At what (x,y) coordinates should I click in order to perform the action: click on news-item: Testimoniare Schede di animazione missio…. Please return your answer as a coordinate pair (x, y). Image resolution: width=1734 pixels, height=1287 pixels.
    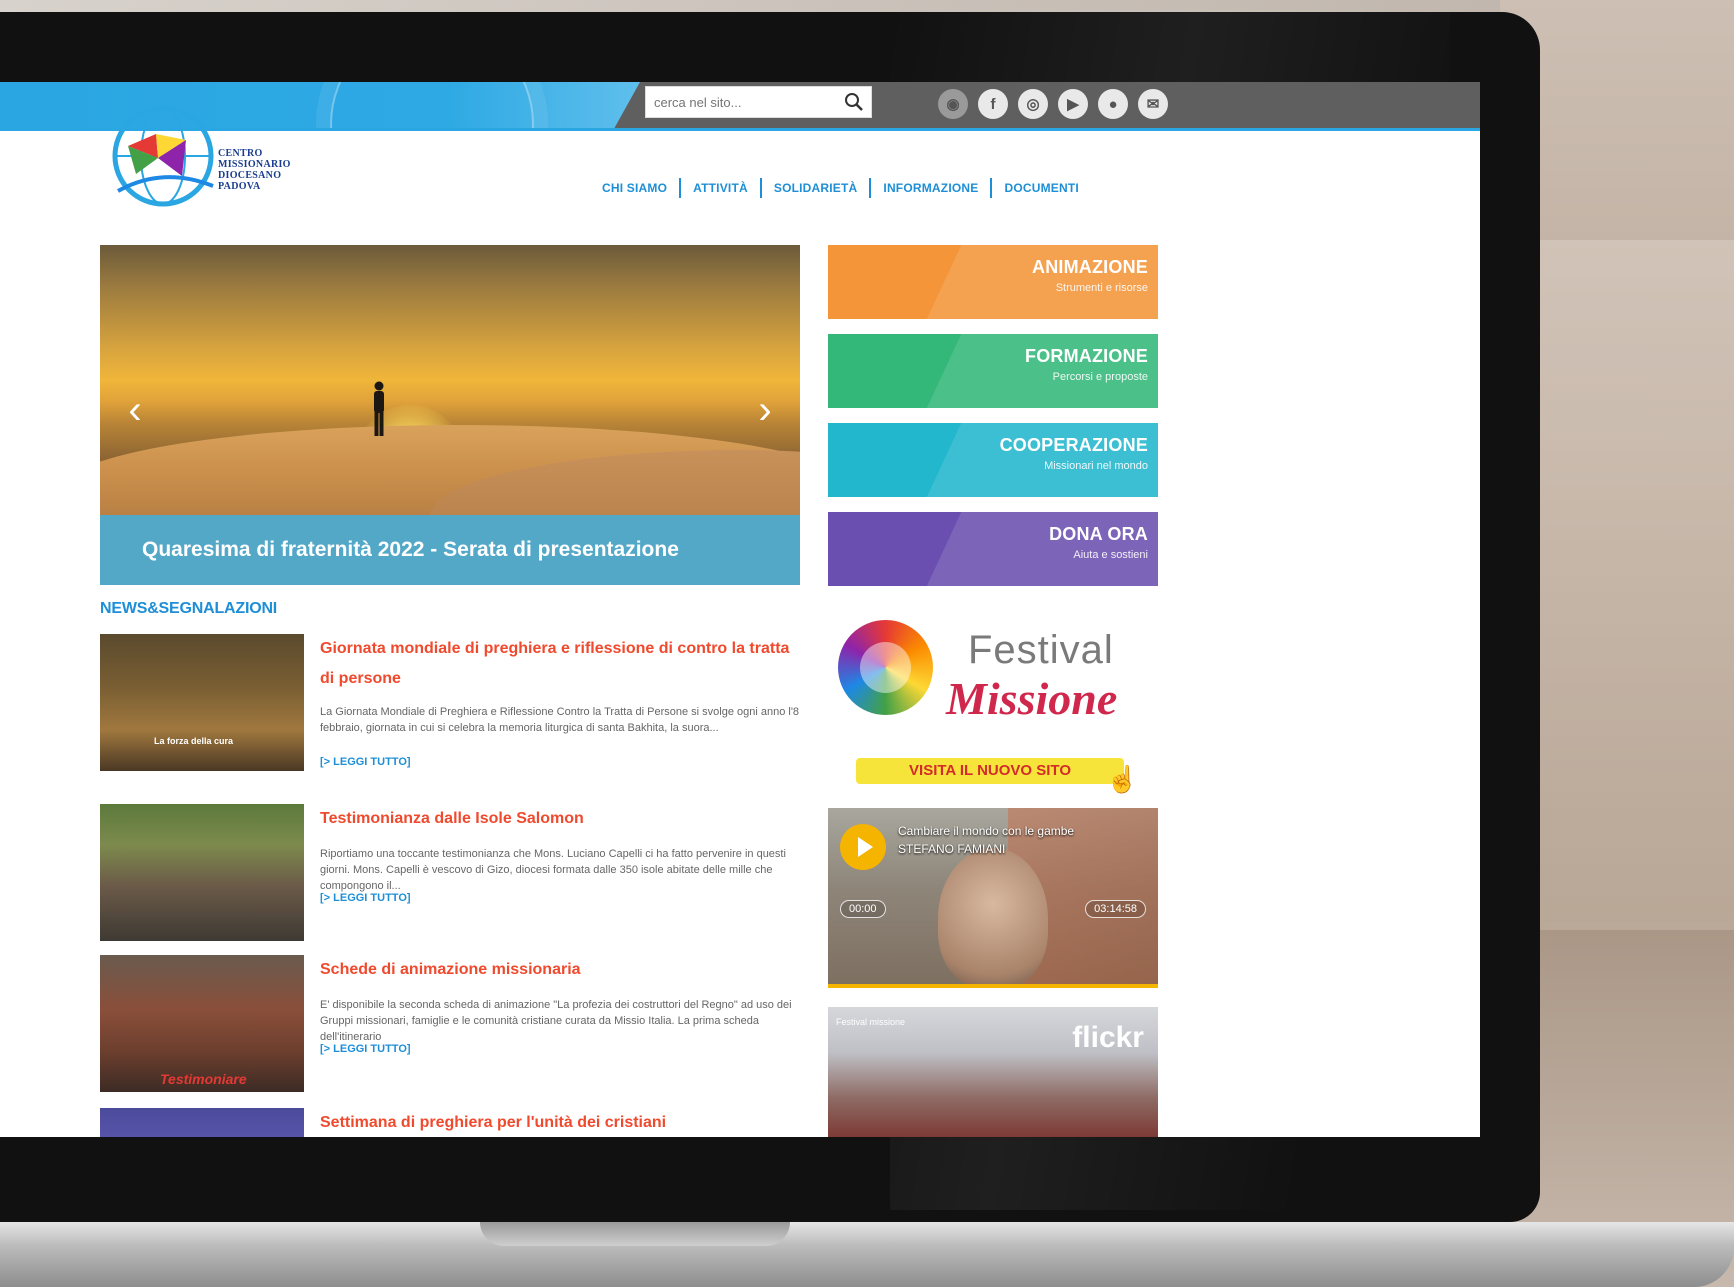
    Looking at the image, I should click on (455, 1025).